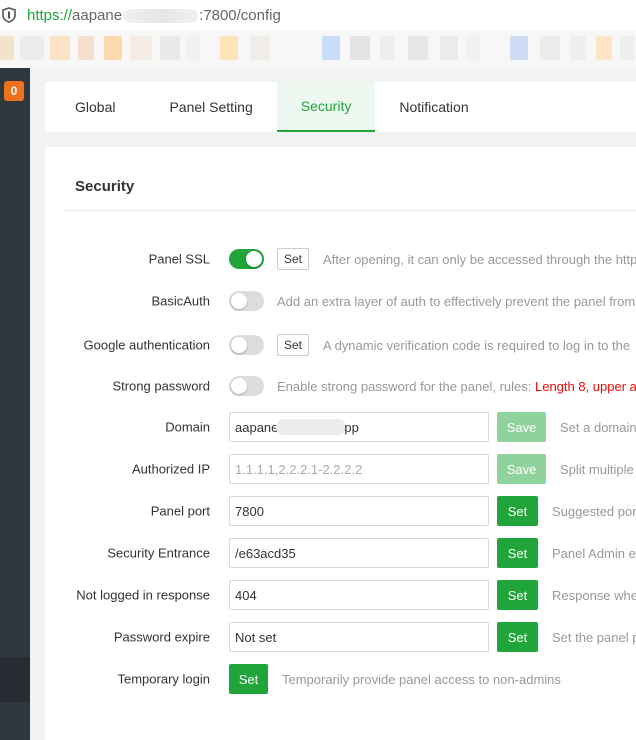 This screenshot has height=740, width=636. Describe the element at coordinates (351, 427) in the screenshot. I see `domain-value-suffix: pp` at that location.